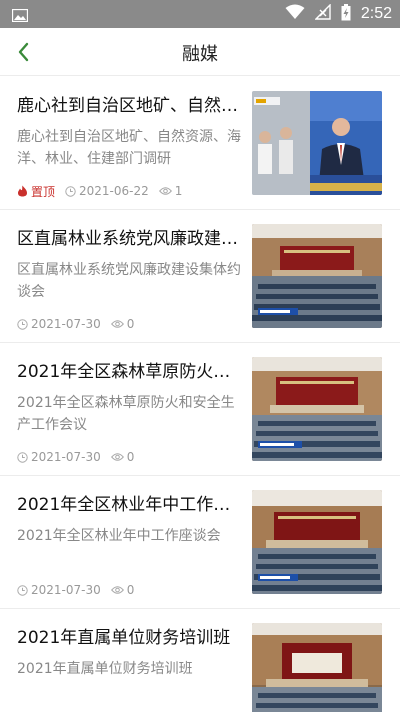 This screenshot has width=400, height=712. Describe the element at coordinates (22, 191) in the screenshot. I see `fire-icon` at that location.